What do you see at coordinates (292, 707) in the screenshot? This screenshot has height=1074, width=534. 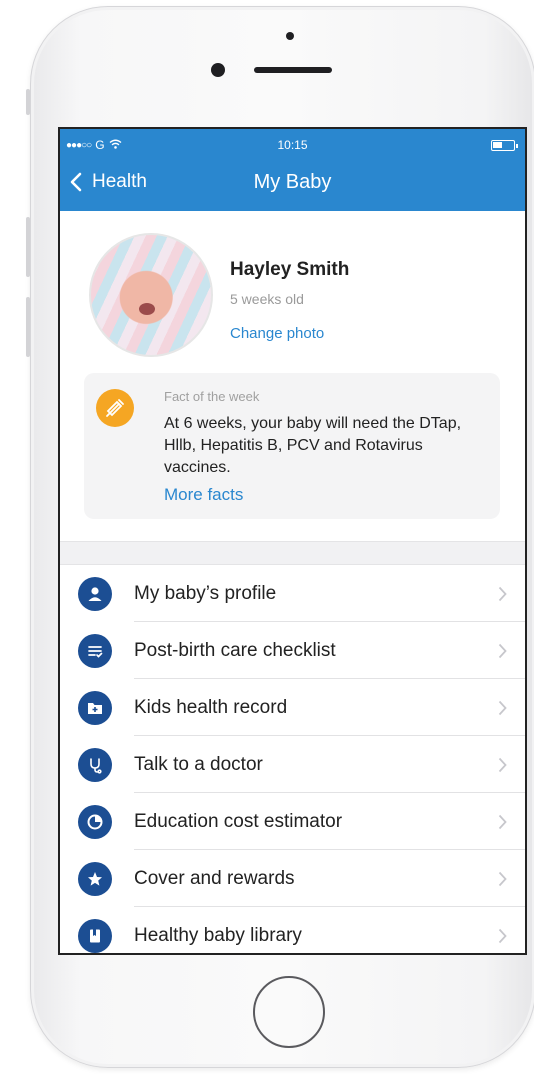 I see `menu-item-health-record: Kids health record` at bounding box center [292, 707].